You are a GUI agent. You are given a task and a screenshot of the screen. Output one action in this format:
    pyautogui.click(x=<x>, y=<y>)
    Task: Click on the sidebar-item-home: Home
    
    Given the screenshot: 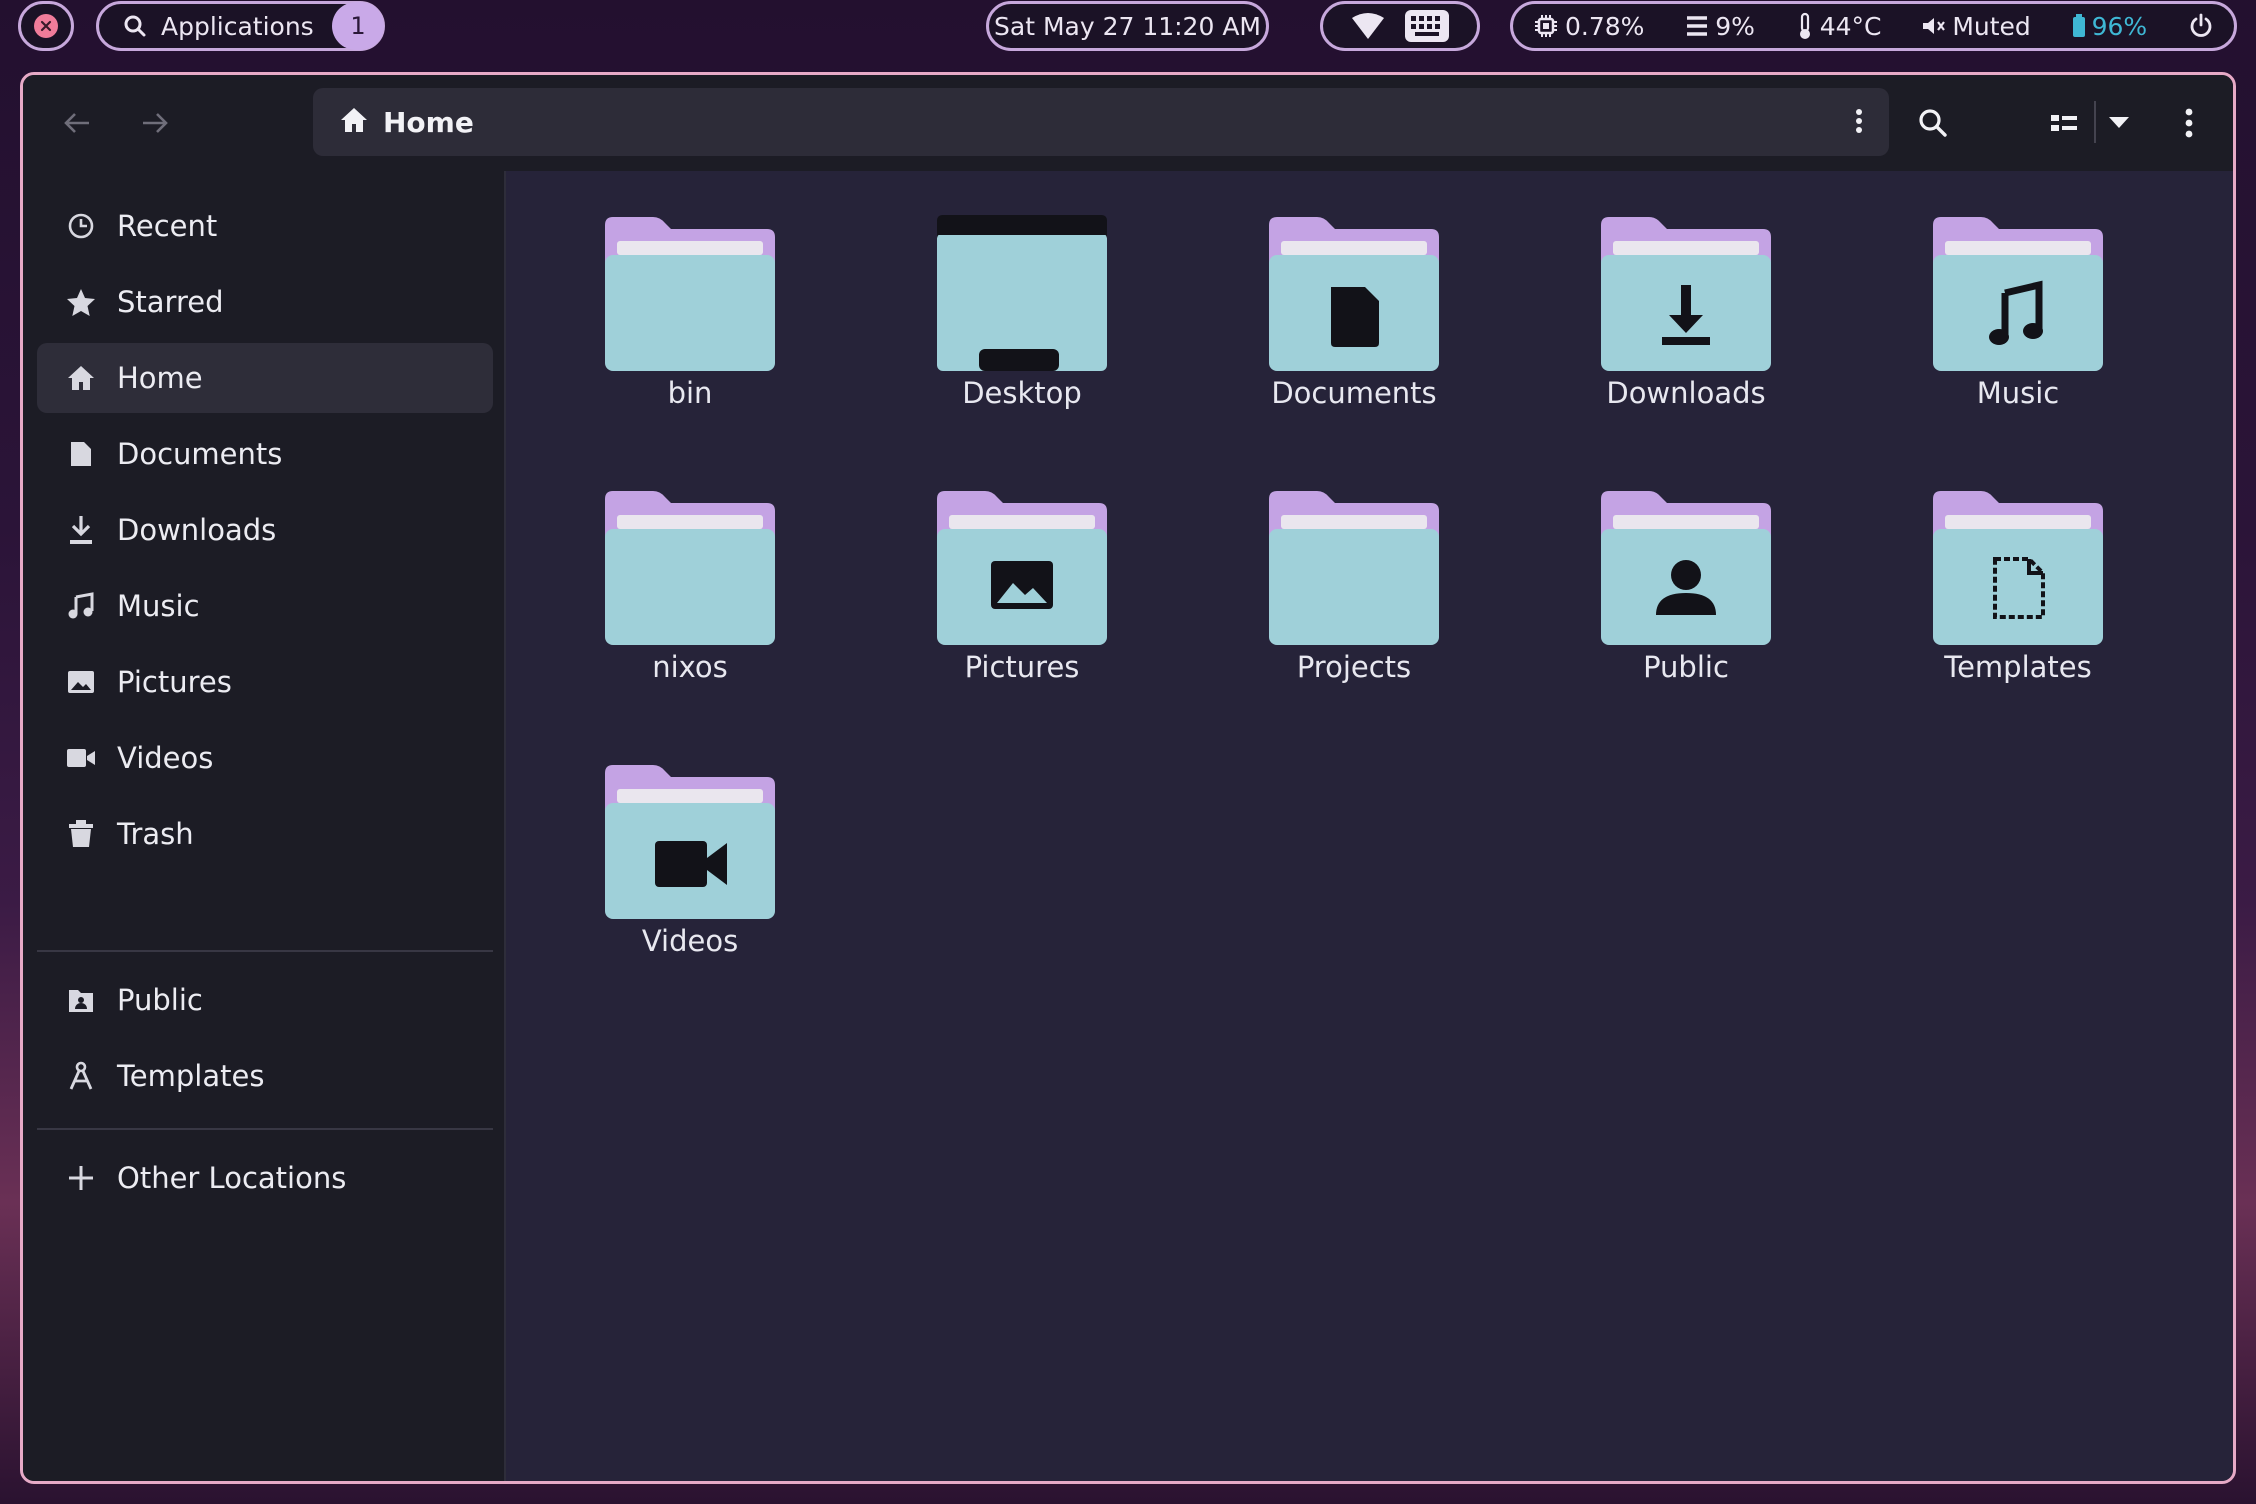 What is the action you would take?
    pyautogui.click(x=265, y=378)
    